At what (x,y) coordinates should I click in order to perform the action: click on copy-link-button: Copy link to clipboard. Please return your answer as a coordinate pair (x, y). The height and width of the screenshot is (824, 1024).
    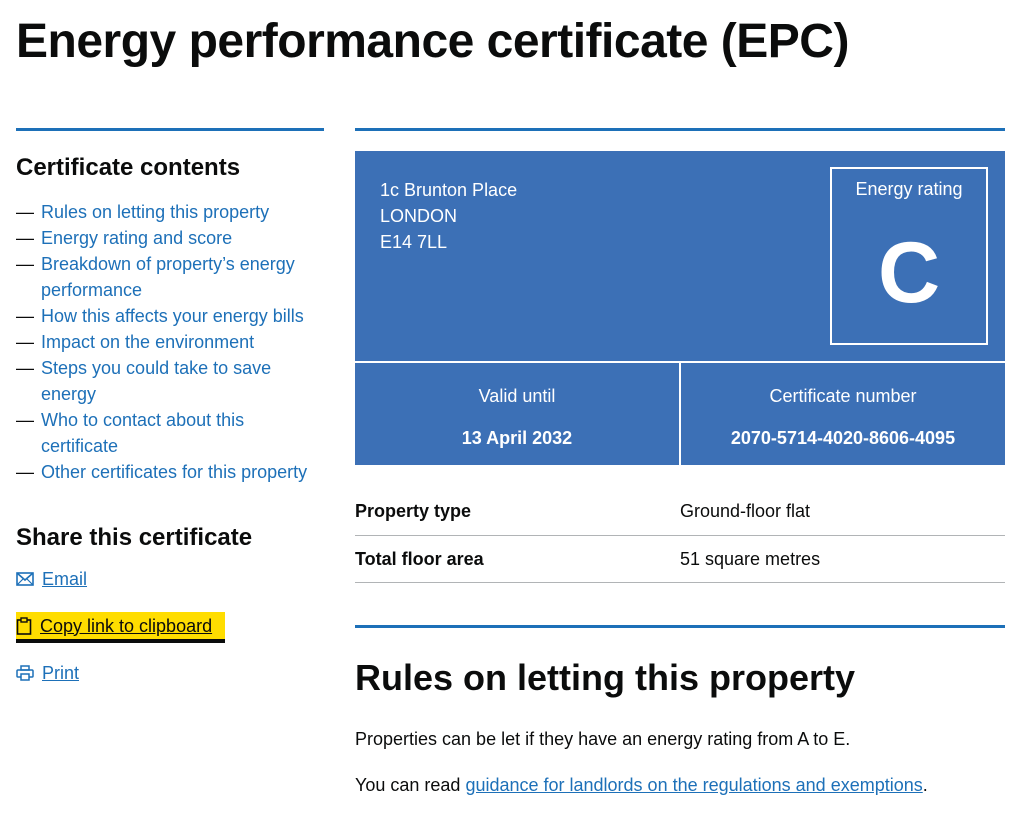
    Looking at the image, I should click on (120, 625).